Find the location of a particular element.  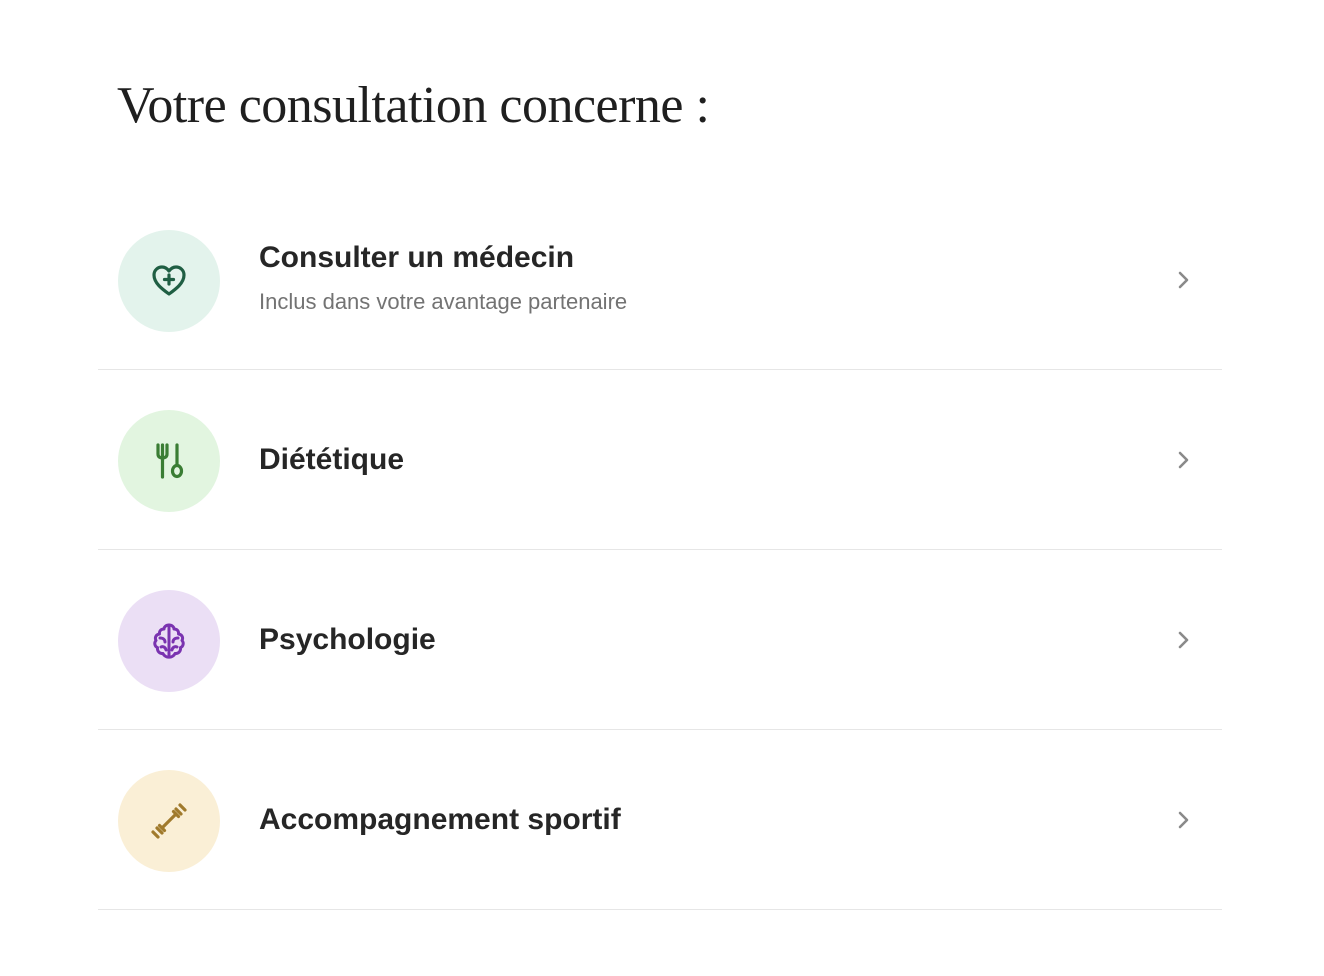

heart-plus-icon is located at coordinates (169, 280).